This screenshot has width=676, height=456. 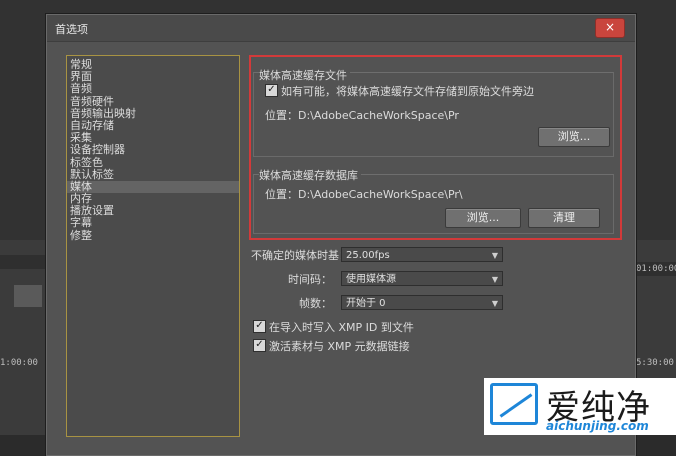 What do you see at coordinates (153, 187) in the screenshot?
I see `sidebar-item-media: 媒体` at bounding box center [153, 187].